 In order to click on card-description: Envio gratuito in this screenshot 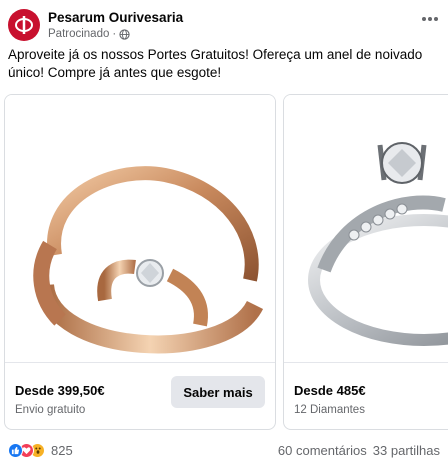, I will do `click(50, 410)`.